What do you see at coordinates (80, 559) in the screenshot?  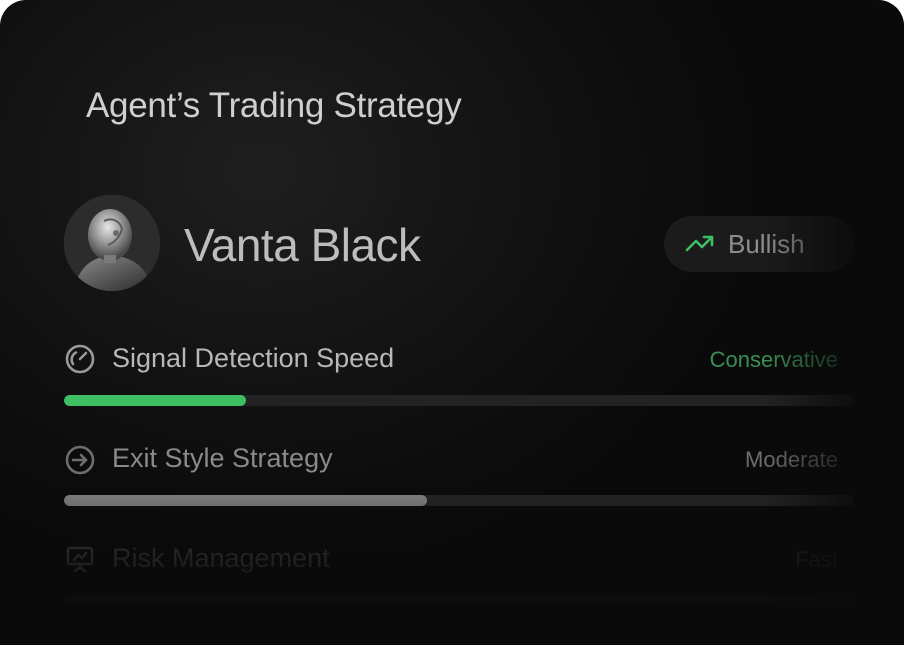 I see `presentation-board-icon` at bounding box center [80, 559].